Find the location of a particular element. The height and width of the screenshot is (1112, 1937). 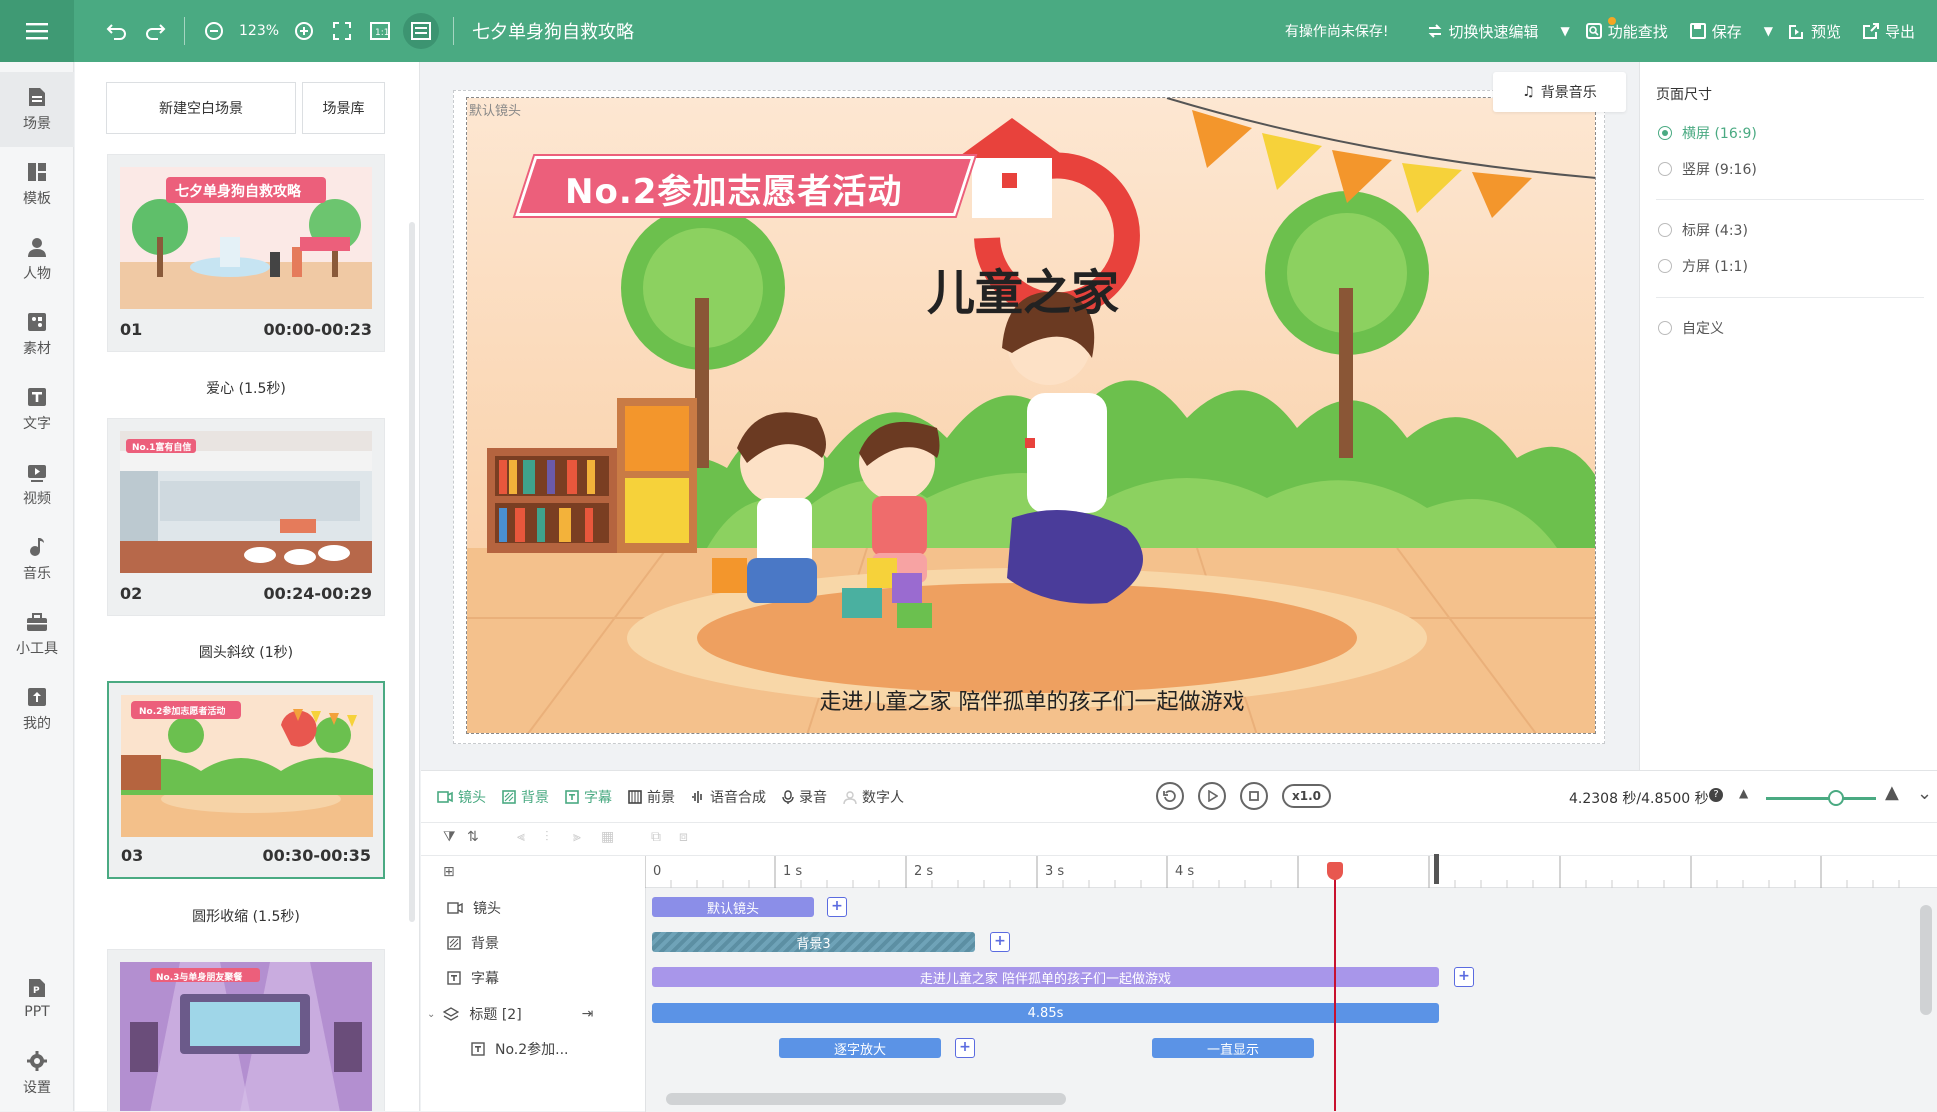

align-center-icon: ⫶ is located at coordinates (547, 837).